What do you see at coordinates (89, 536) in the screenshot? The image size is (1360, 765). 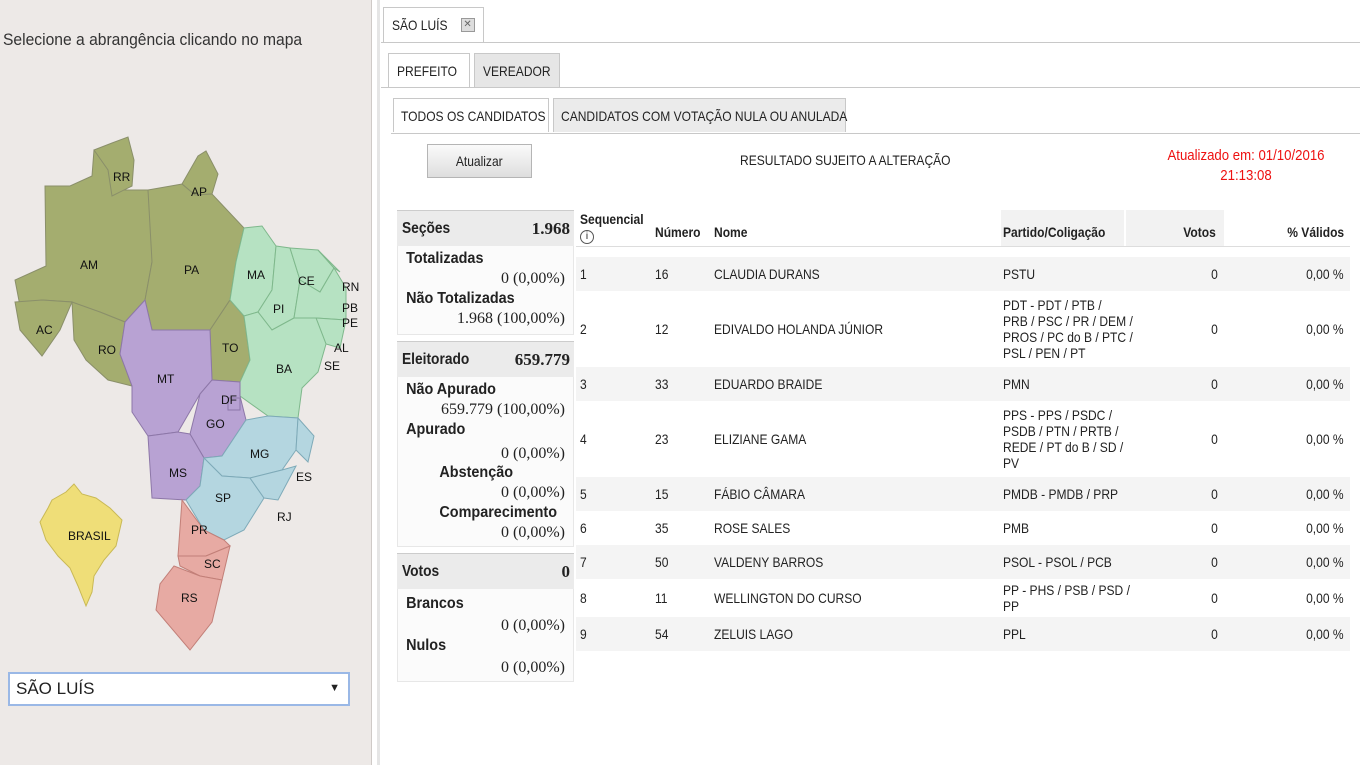 I see `svg-text: BRASIL` at bounding box center [89, 536].